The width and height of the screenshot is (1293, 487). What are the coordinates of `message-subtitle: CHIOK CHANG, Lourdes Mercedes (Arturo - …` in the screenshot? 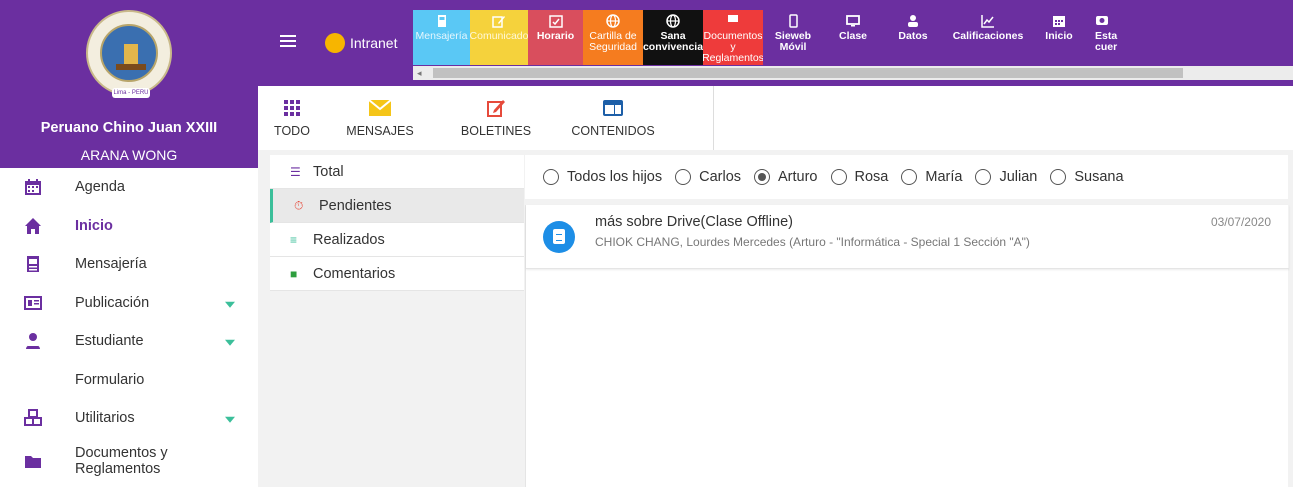 It's located at (812, 242).